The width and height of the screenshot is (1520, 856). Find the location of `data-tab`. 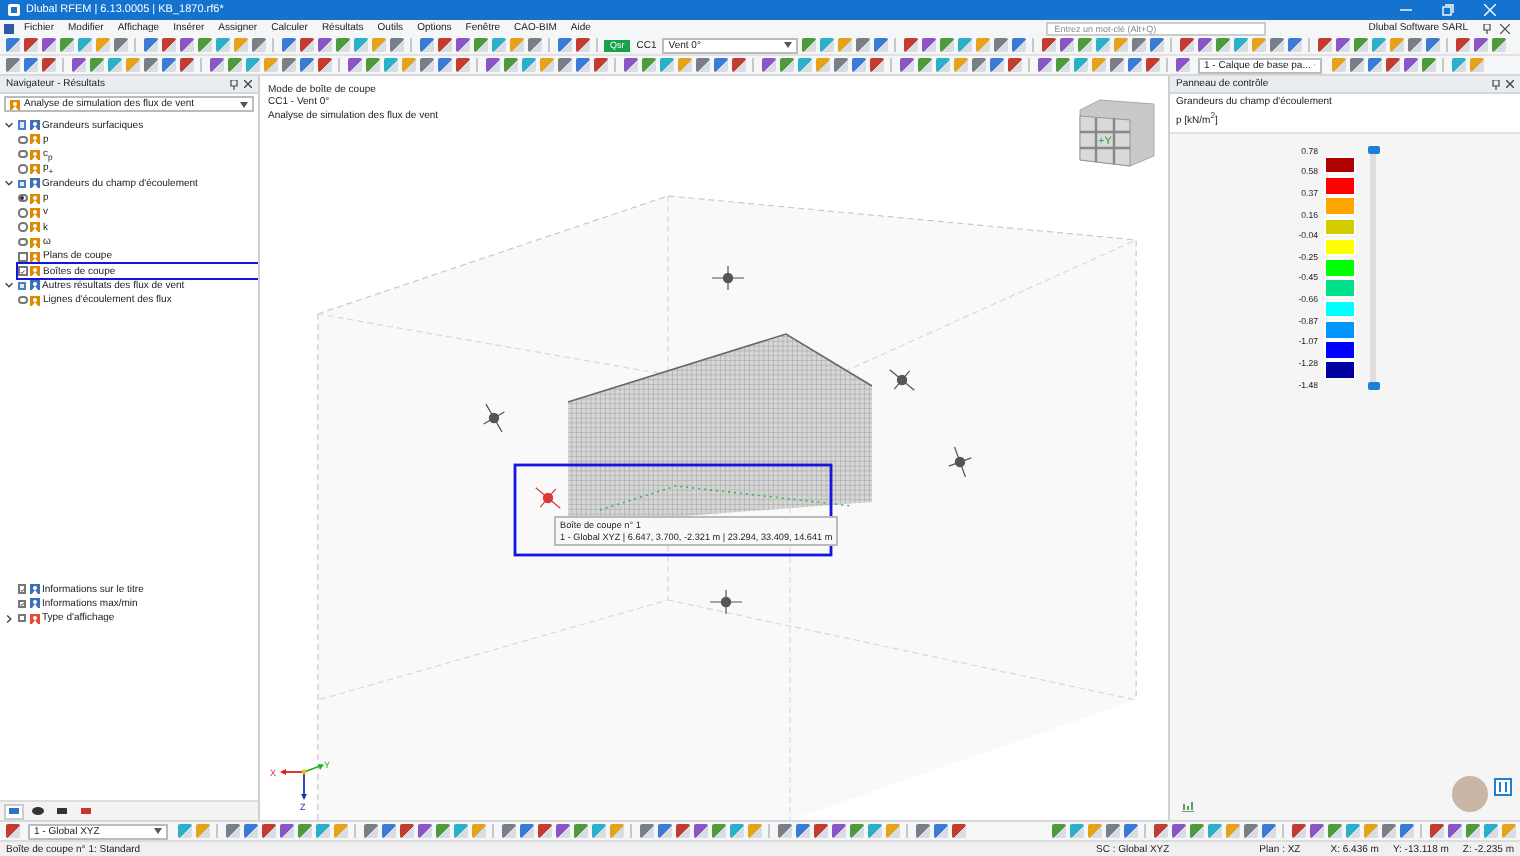

data-tab is located at coordinates (14, 811).